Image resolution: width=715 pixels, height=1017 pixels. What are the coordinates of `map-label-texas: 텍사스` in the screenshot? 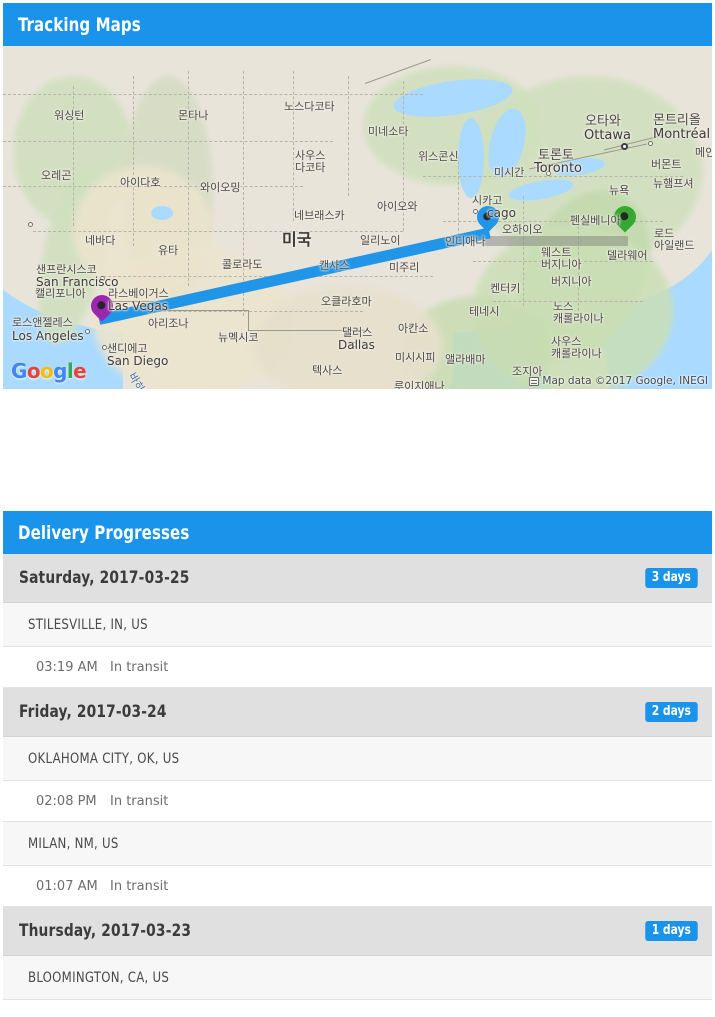 It's located at (327, 370).